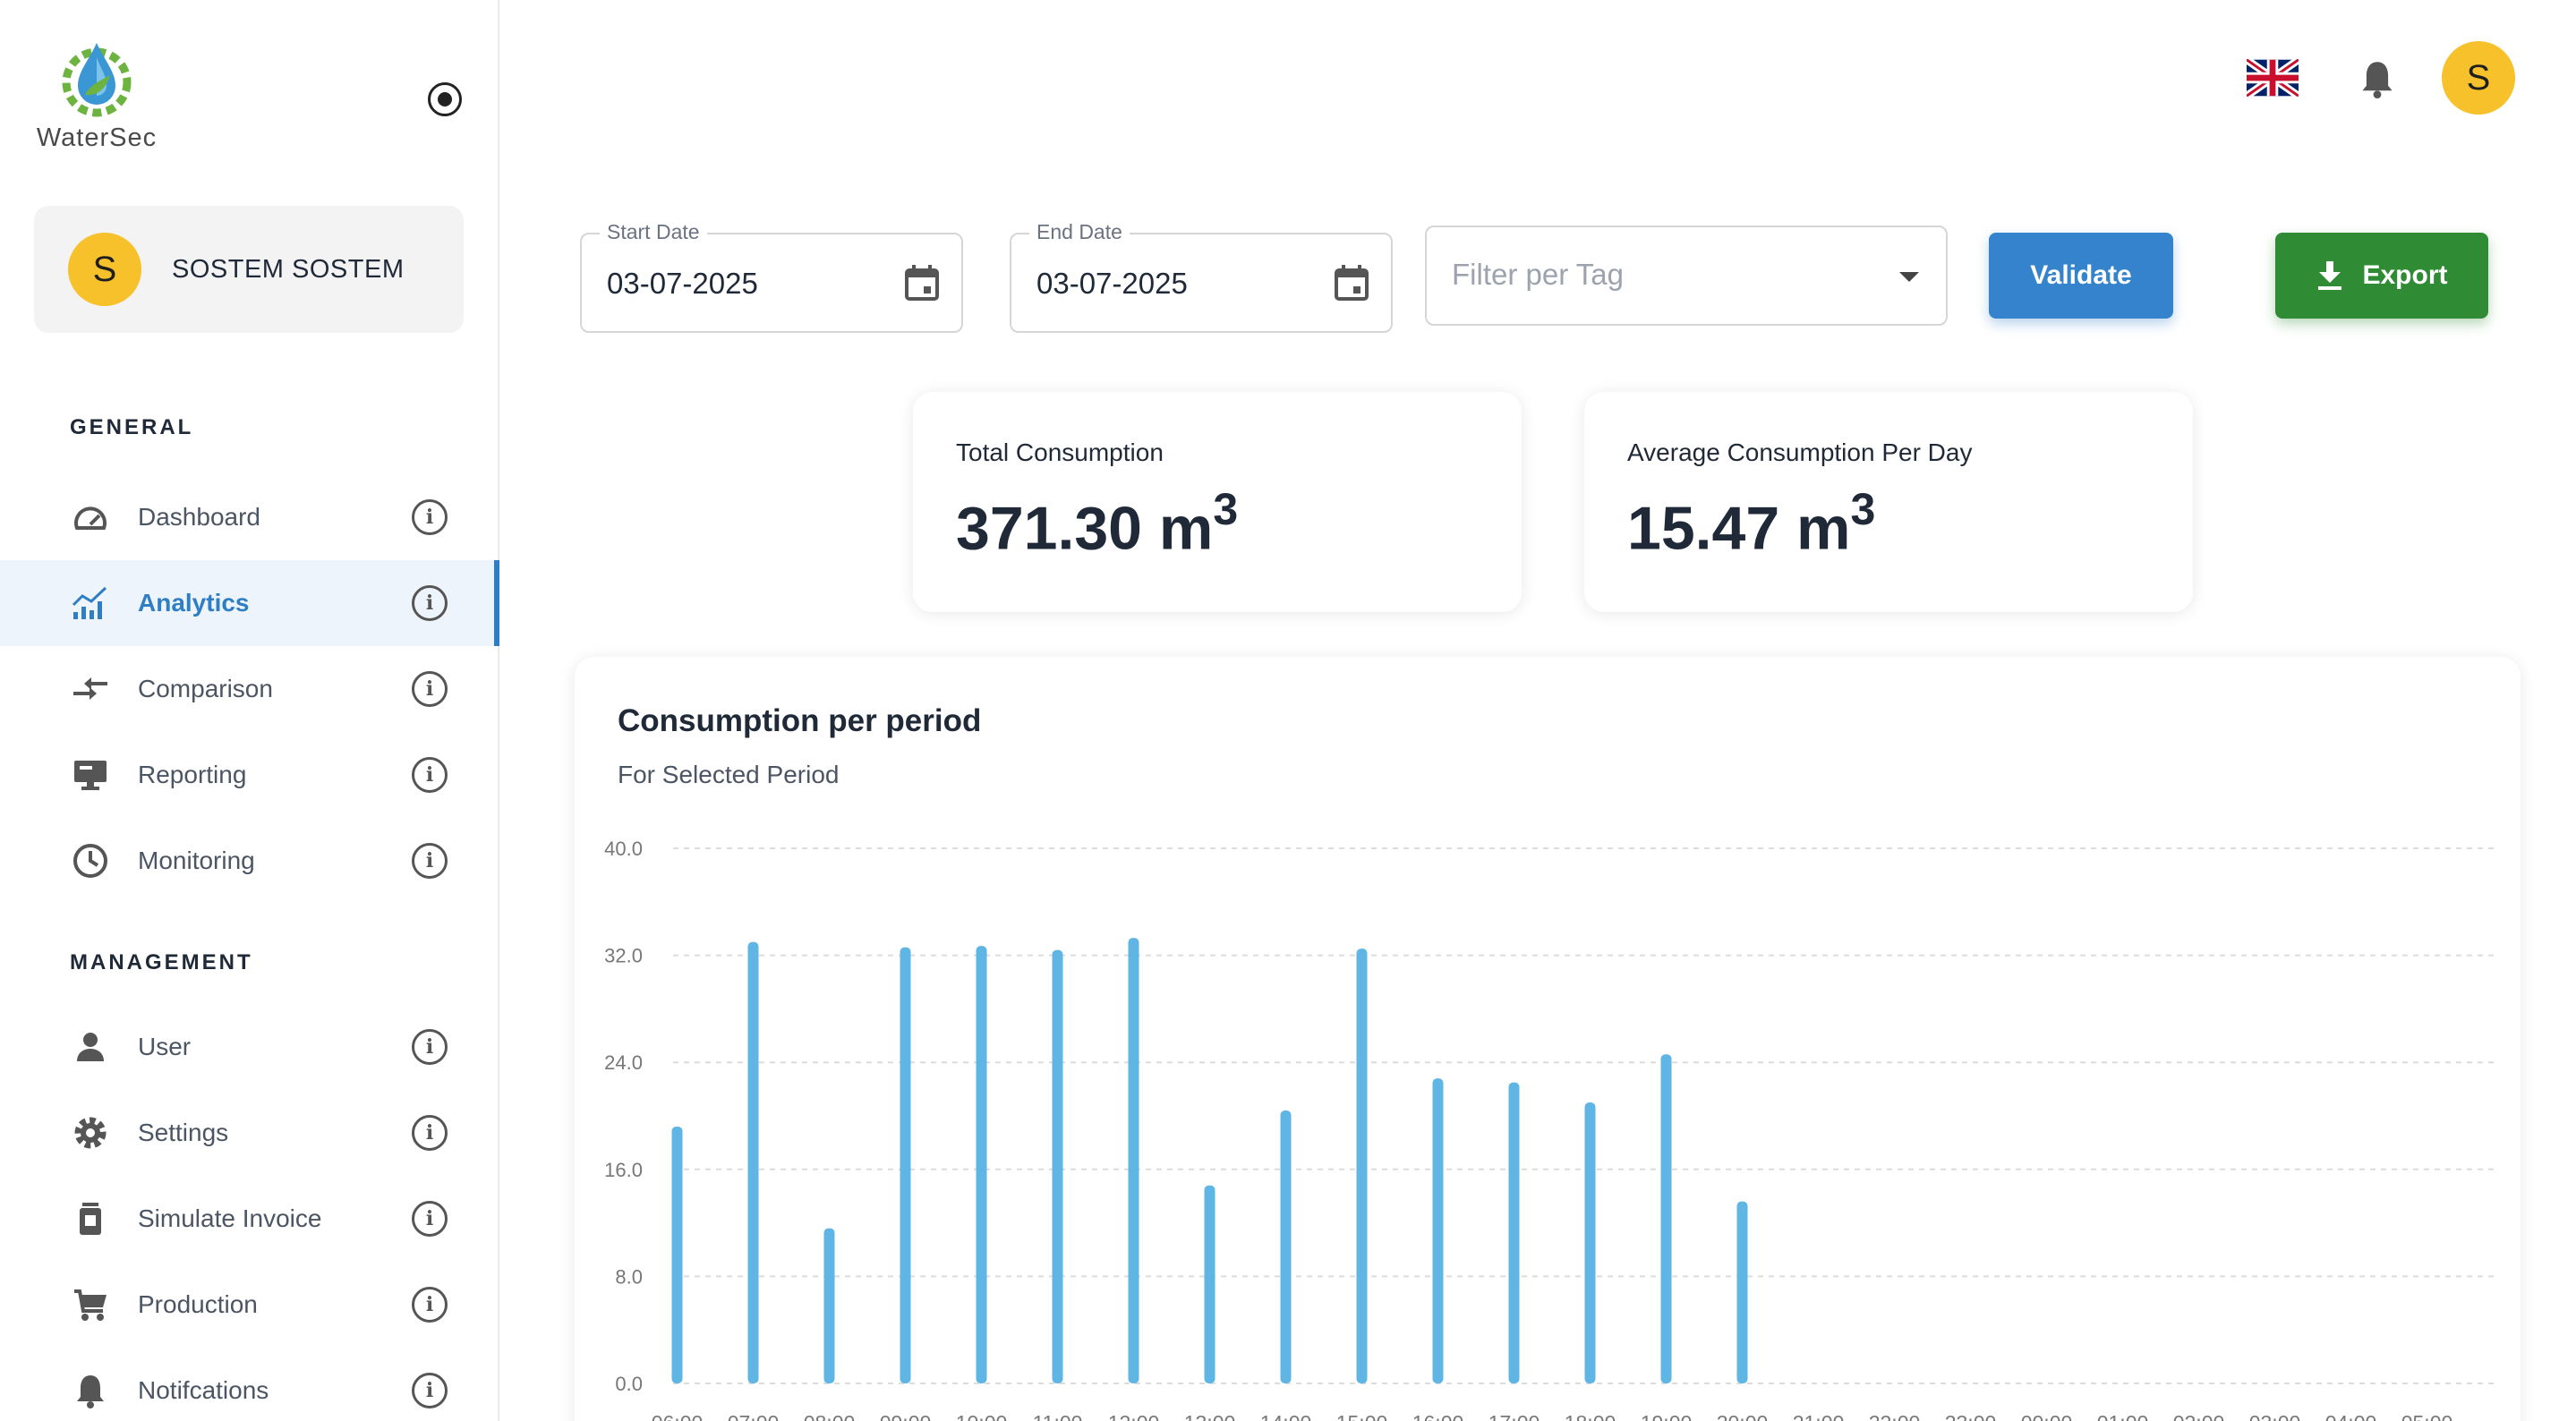 The width and height of the screenshot is (2576, 1421). I want to click on sidebar-item-label: Dashboard, so click(199, 517).